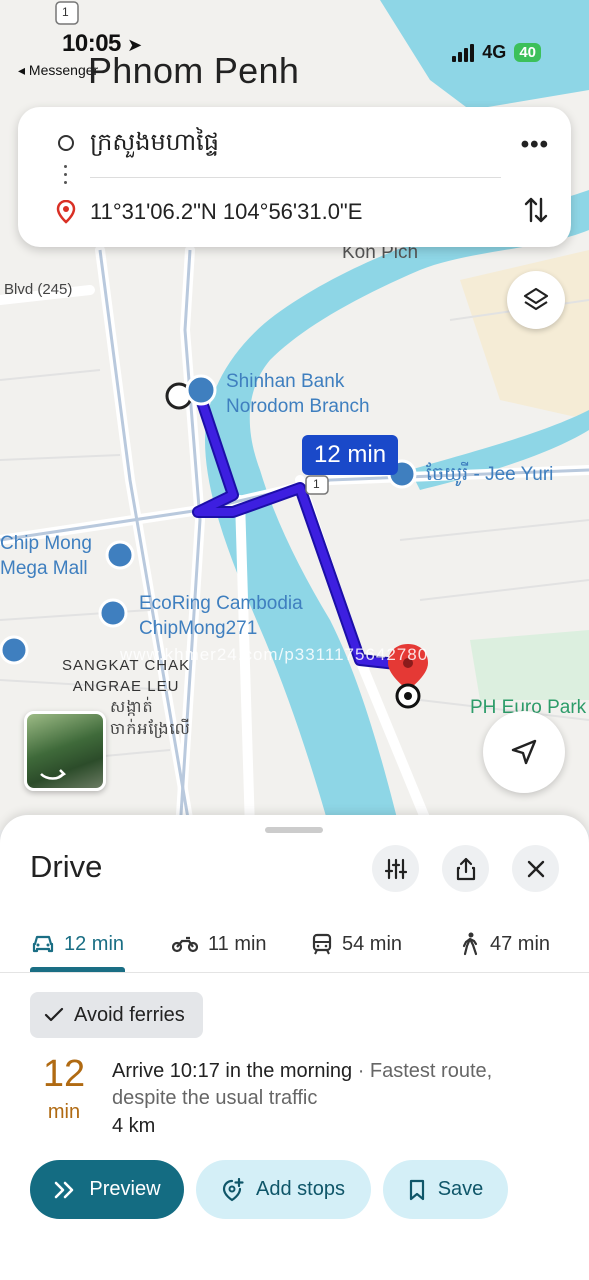 The width and height of the screenshot is (589, 1280). Describe the element at coordinates (350, 455) in the screenshot. I see `route-time-chip: 12 min` at that location.